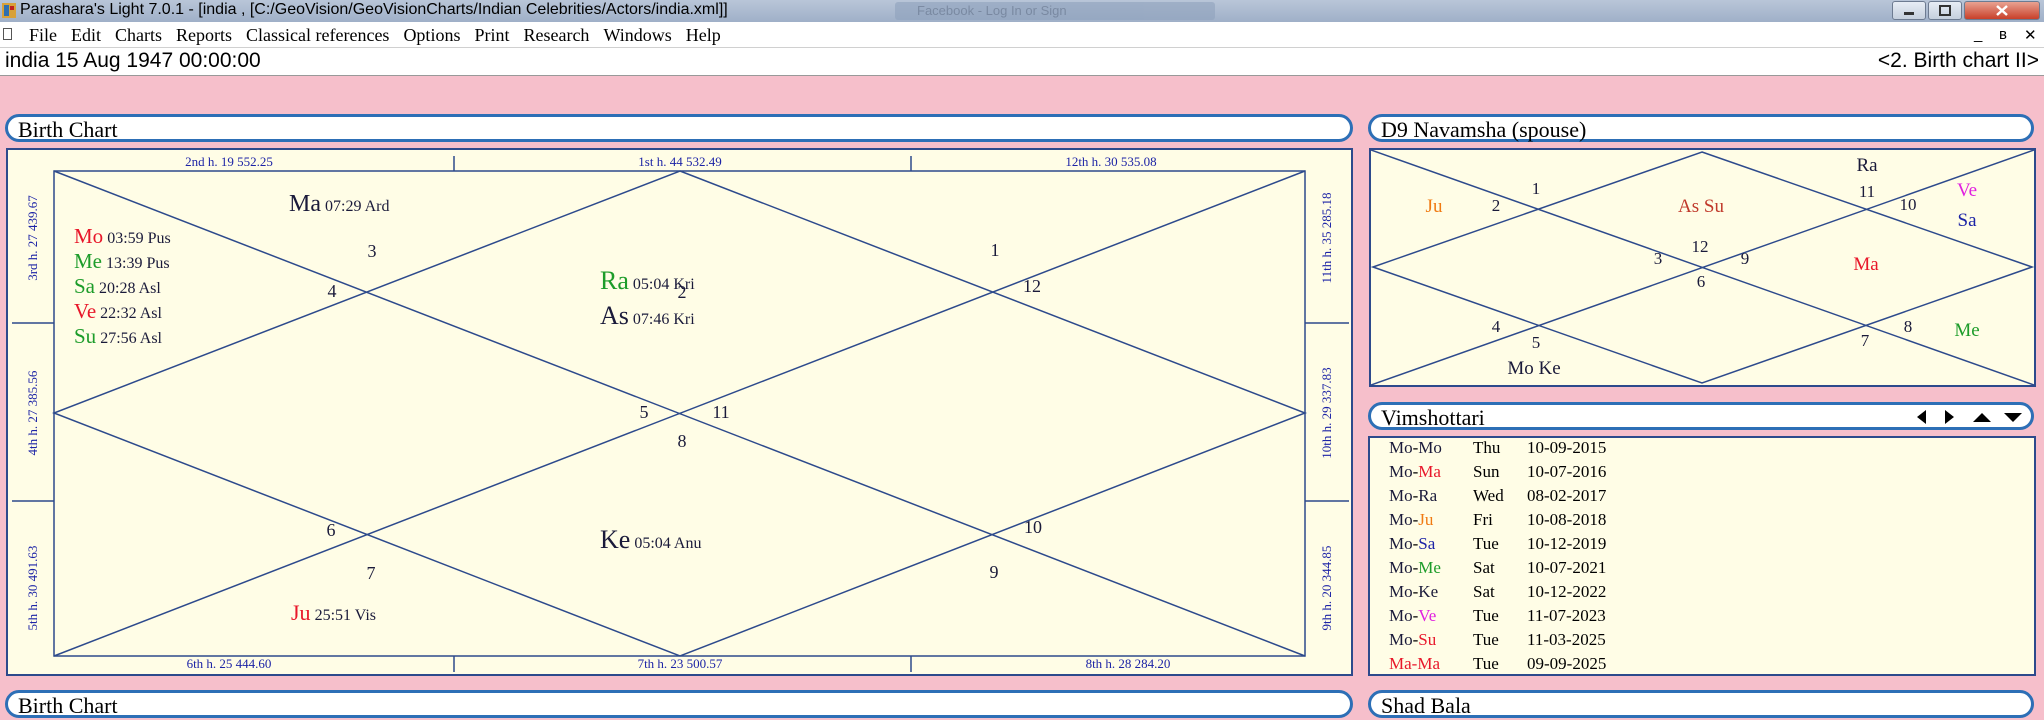  What do you see at coordinates (204, 35) in the screenshot?
I see `menu-reports: Reports` at bounding box center [204, 35].